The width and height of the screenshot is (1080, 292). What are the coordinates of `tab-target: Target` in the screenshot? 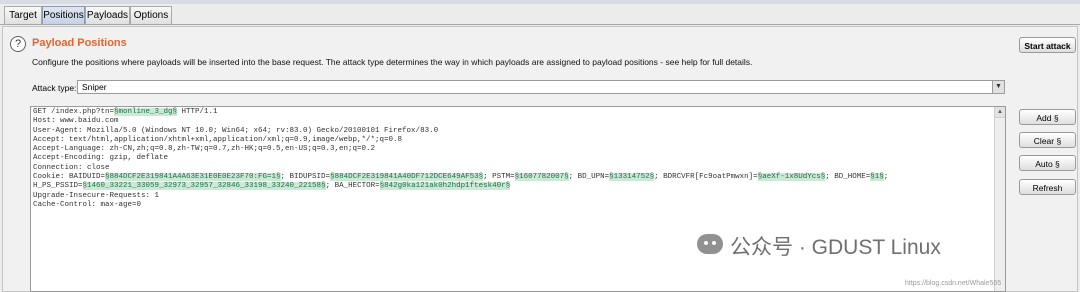 It's located at (23, 15).